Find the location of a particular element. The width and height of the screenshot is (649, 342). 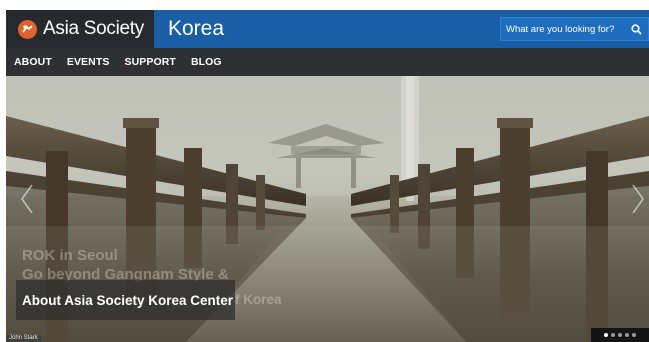

slide-pagination is located at coordinates (620, 335).